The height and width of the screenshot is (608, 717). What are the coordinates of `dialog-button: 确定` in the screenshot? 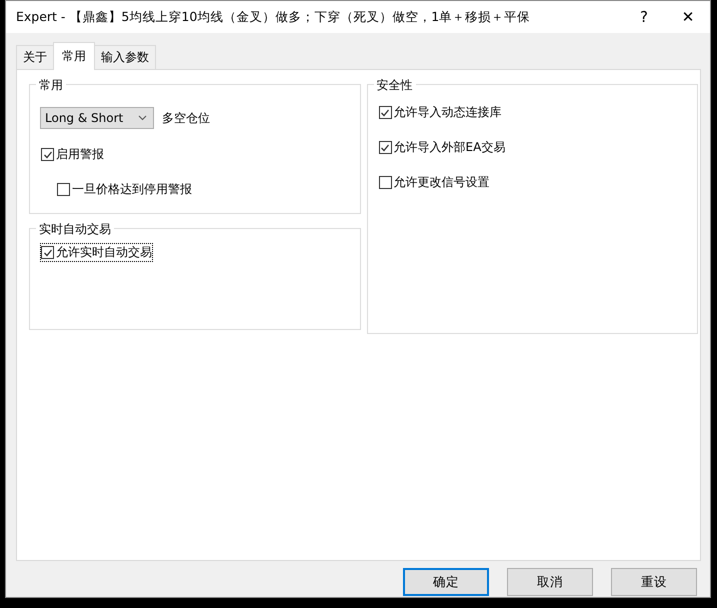 It's located at (446, 582).